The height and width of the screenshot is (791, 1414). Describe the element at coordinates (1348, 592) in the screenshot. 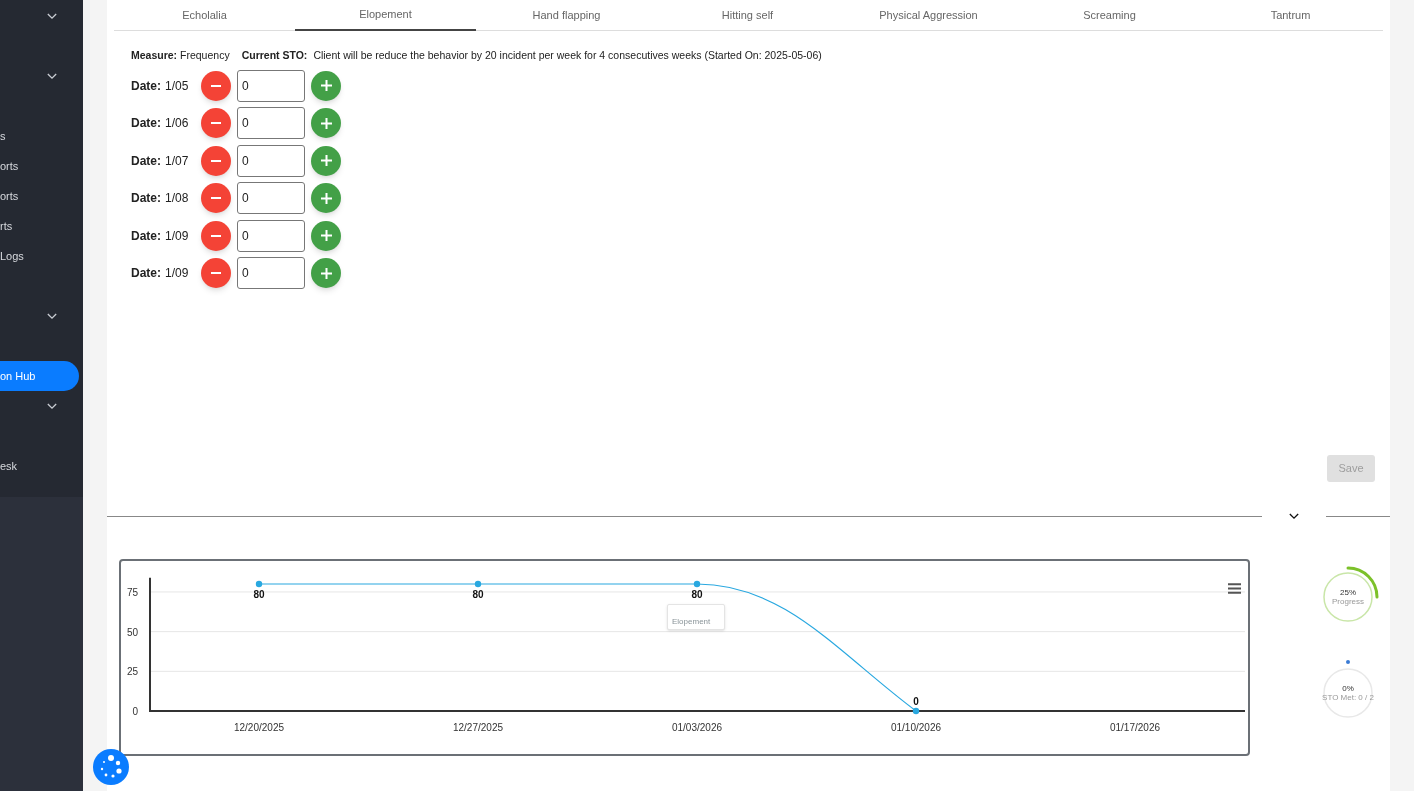

I see `gauge-value: 25%` at that location.